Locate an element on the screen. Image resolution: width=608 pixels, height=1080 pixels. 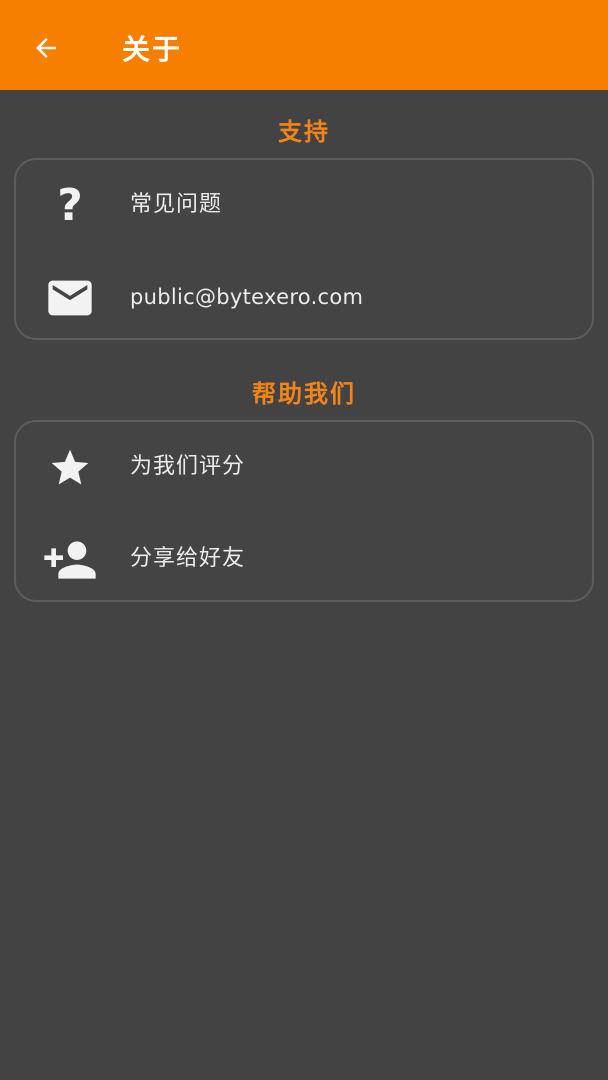
section-header-support: 支持 is located at coordinates (304, 132).